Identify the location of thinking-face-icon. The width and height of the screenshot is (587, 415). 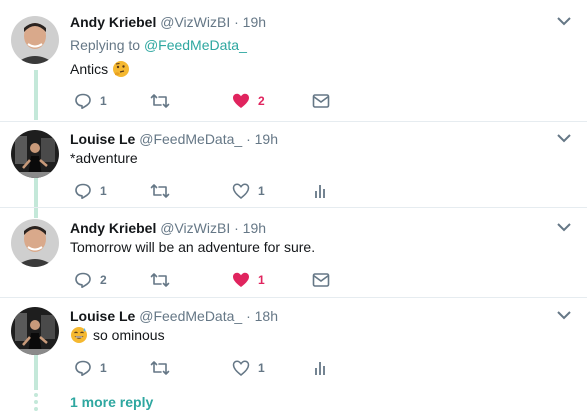
(121, 69).